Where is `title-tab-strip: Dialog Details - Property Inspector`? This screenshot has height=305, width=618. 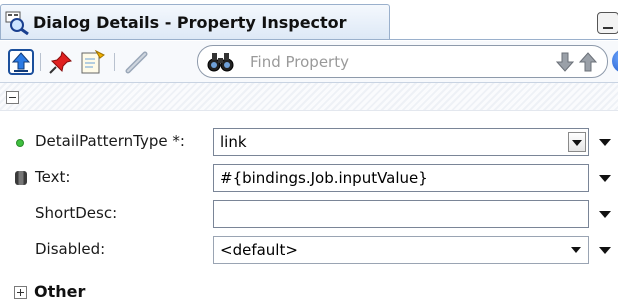 title-tab-strip: Dialog Details - Property Inspector is located at coordinates (309, 20).